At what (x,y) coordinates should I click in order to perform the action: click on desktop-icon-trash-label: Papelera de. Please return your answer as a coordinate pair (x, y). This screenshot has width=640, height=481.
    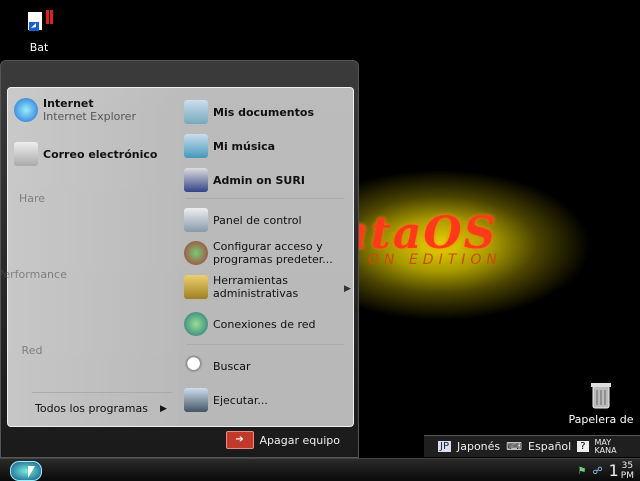
    Looking at the image, I should click on (601, 419).